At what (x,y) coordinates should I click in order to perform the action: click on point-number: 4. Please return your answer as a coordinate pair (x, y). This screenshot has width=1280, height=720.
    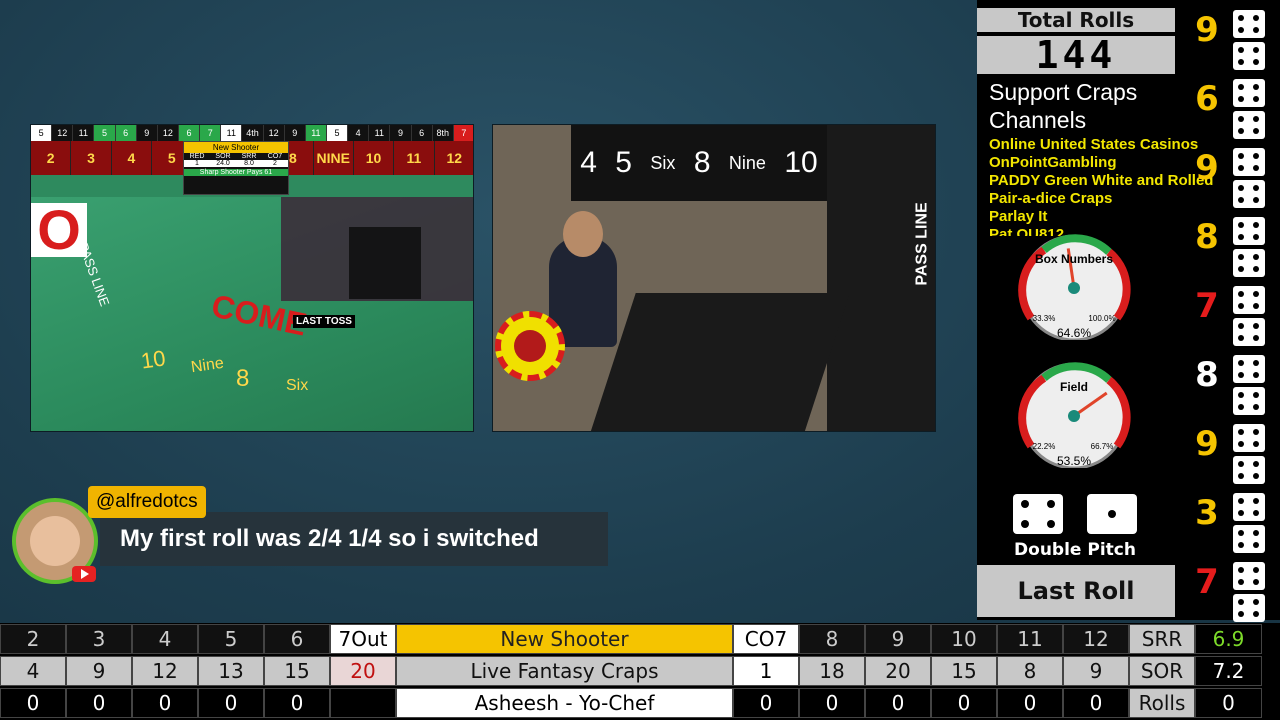
    Looking at the image, I should click on (132, 158).